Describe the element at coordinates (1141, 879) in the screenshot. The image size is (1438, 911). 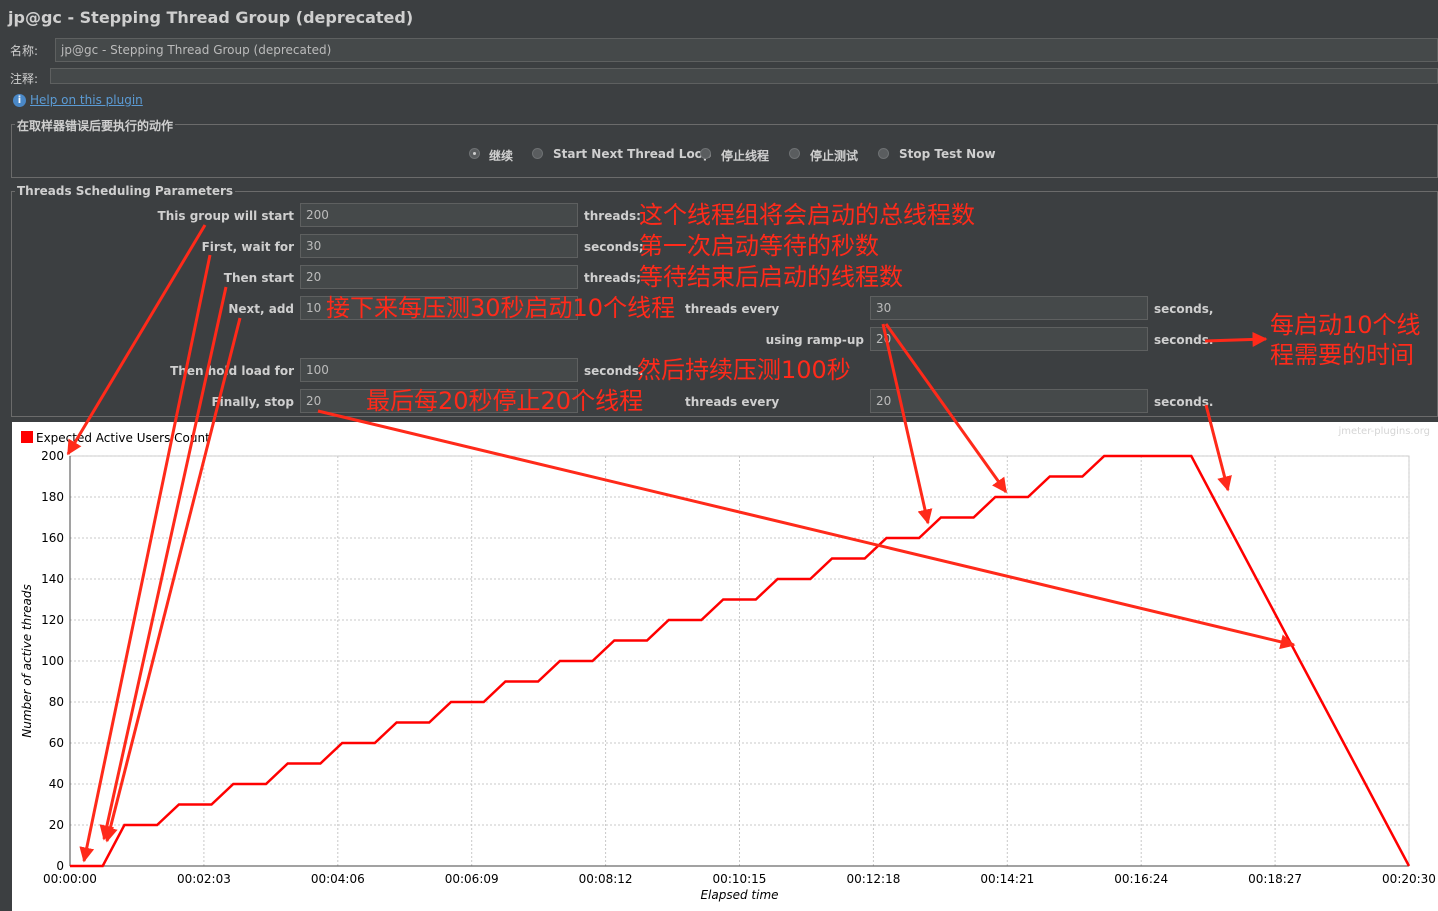
I see `x-tick-label: 00:16:24` at that location.